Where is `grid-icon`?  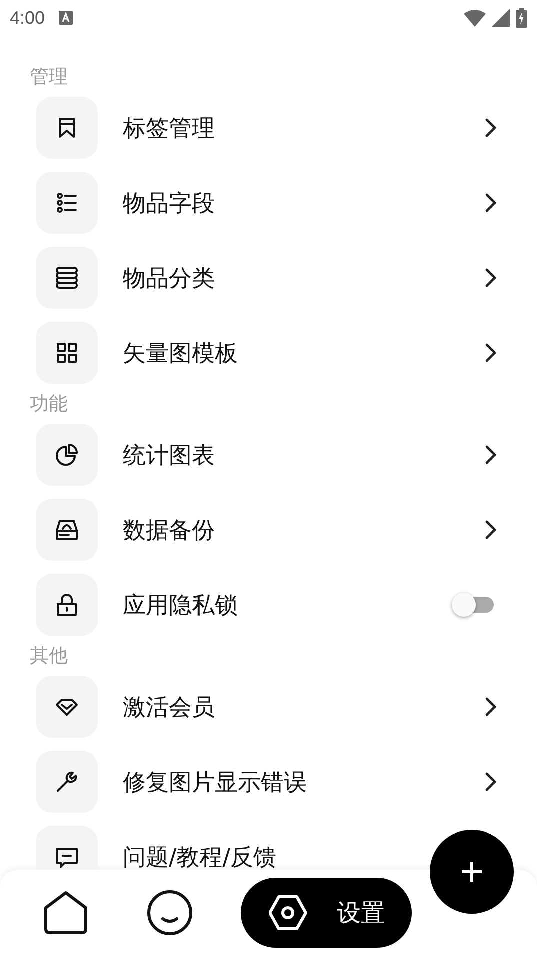 grid-icon is located at coordinates (67, 353).